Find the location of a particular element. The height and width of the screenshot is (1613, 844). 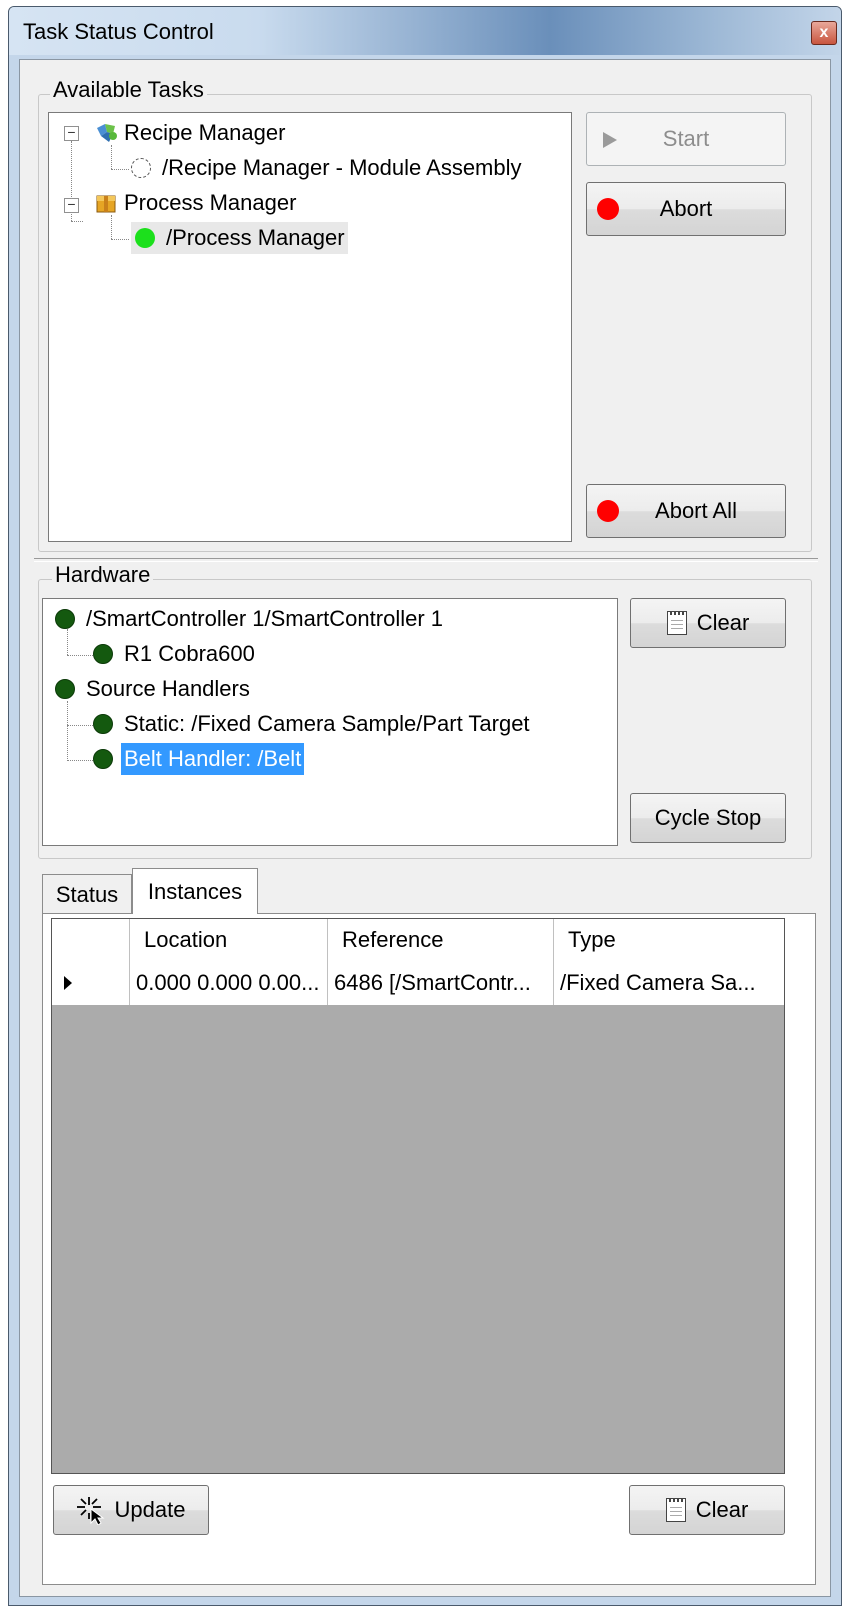

status-running-icon is located at coordinates (145, 238).